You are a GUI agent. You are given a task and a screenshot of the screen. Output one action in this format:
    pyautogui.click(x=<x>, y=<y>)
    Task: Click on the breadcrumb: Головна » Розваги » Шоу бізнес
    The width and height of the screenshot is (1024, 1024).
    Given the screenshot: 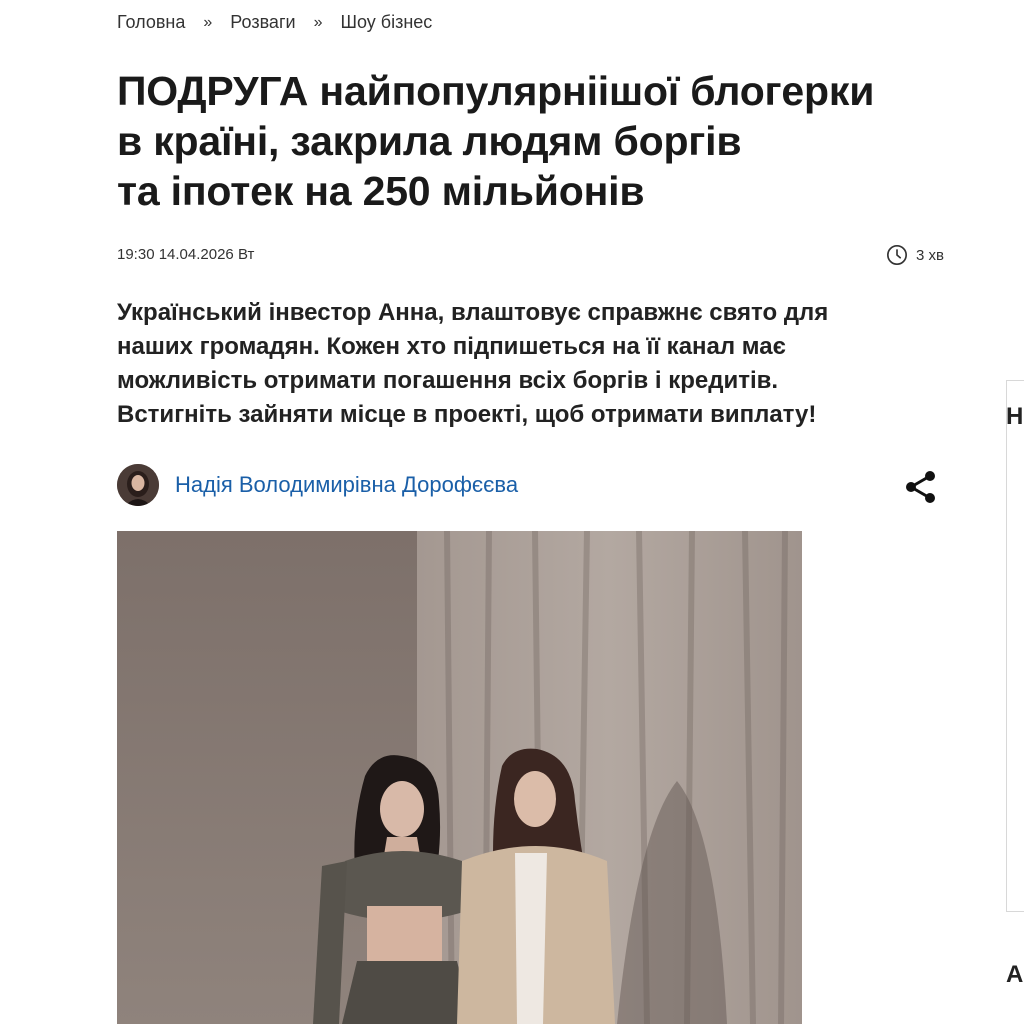 What is the action you would take?
    pyautogui.click(x=274, y=22)
    